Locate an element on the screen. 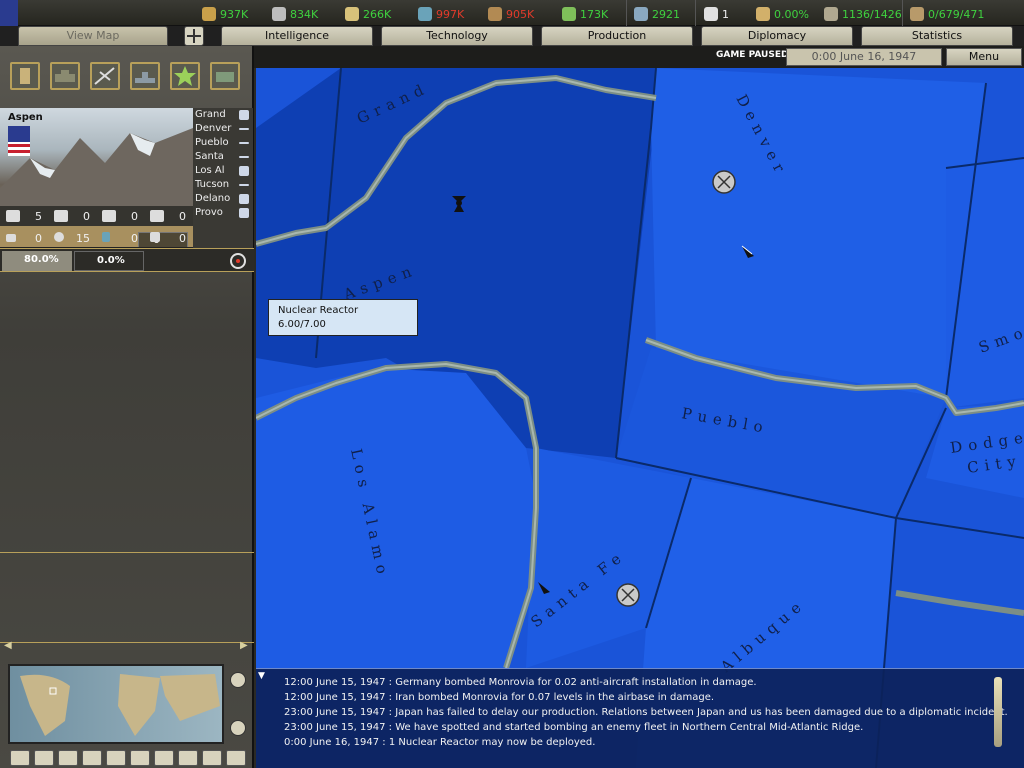  move-icon is located at coordinates (194, 36).